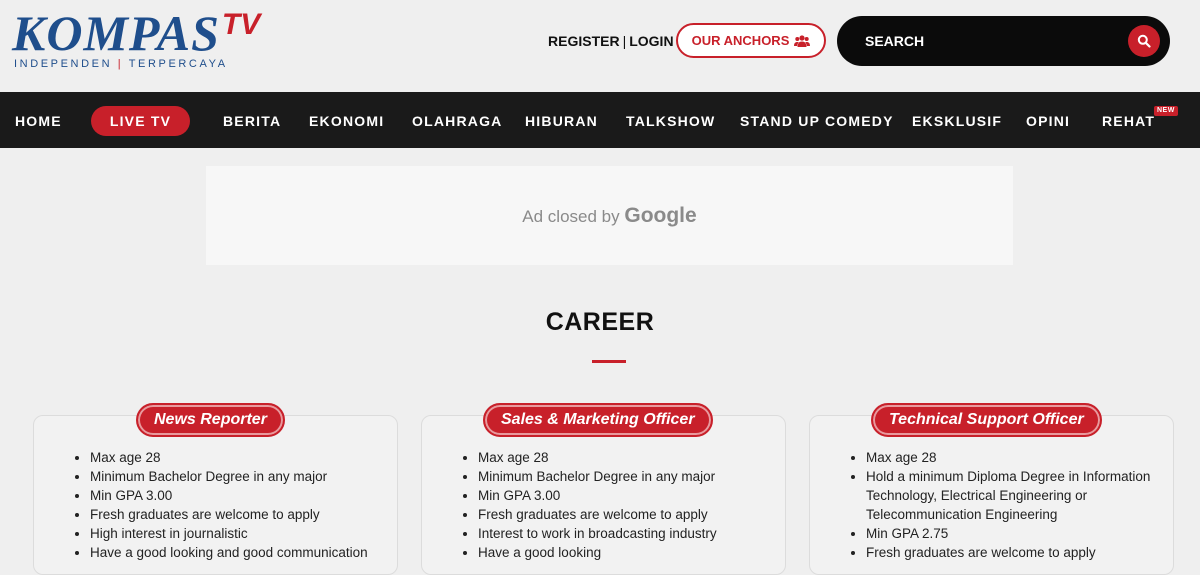 The image size is (1200, 575). I want to click on auth-links: REGISTER | LOGIN, so click(611, 41).